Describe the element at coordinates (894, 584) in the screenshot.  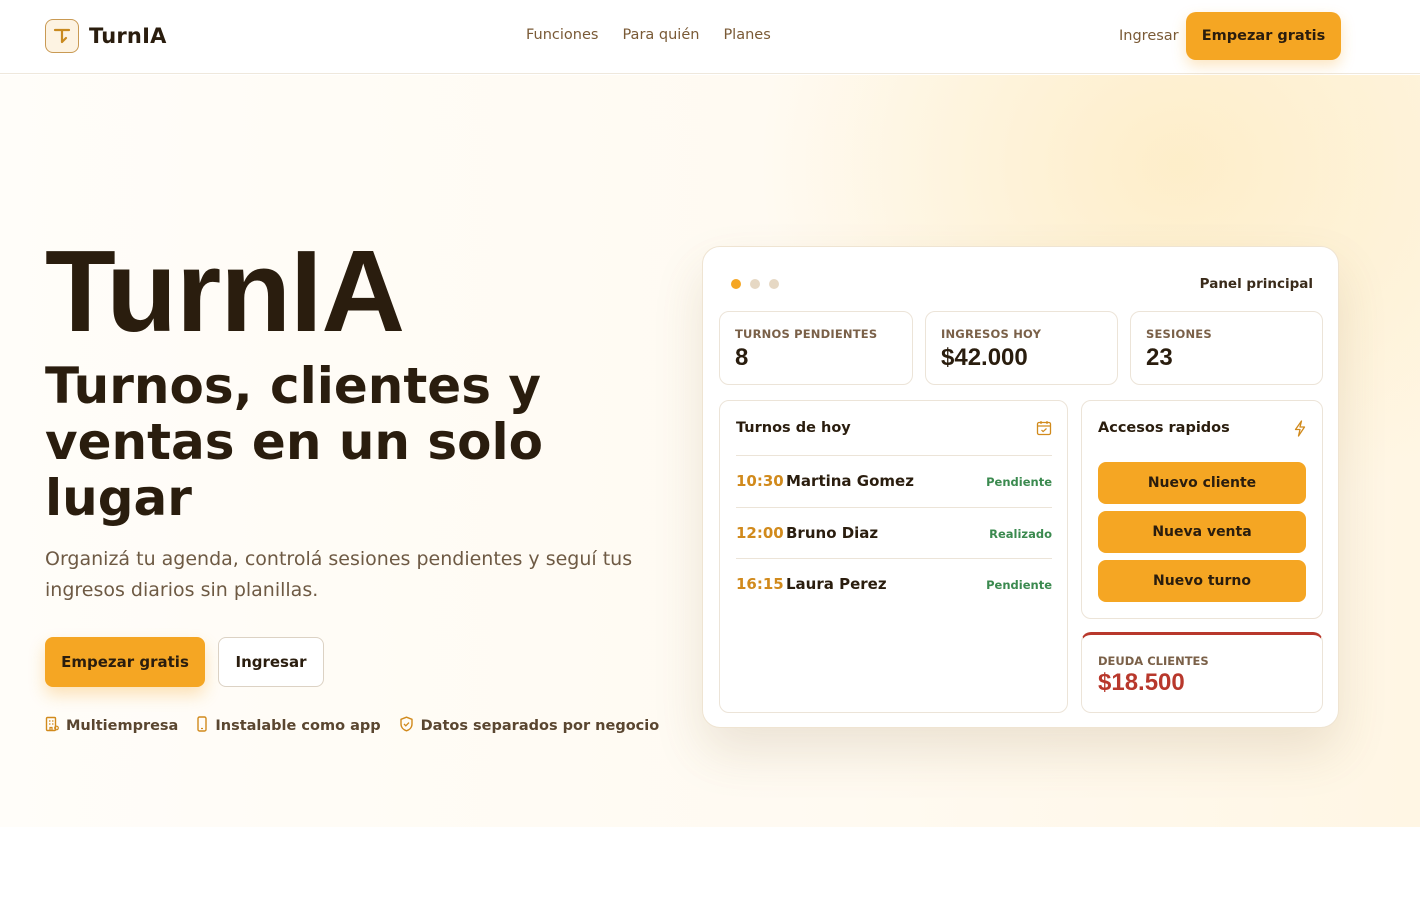
I see `appointment-row: 16:15 Laura Perez Pendiente` at that location.